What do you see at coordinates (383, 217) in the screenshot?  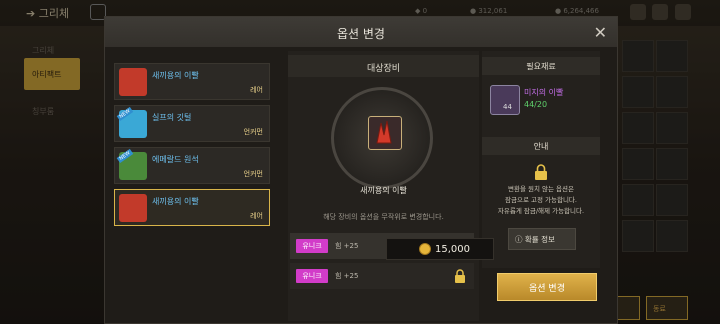 I see `target-description: 해당 장비의 옵션을 무작위로 변경합니다.` at bounding box center [383, 217].